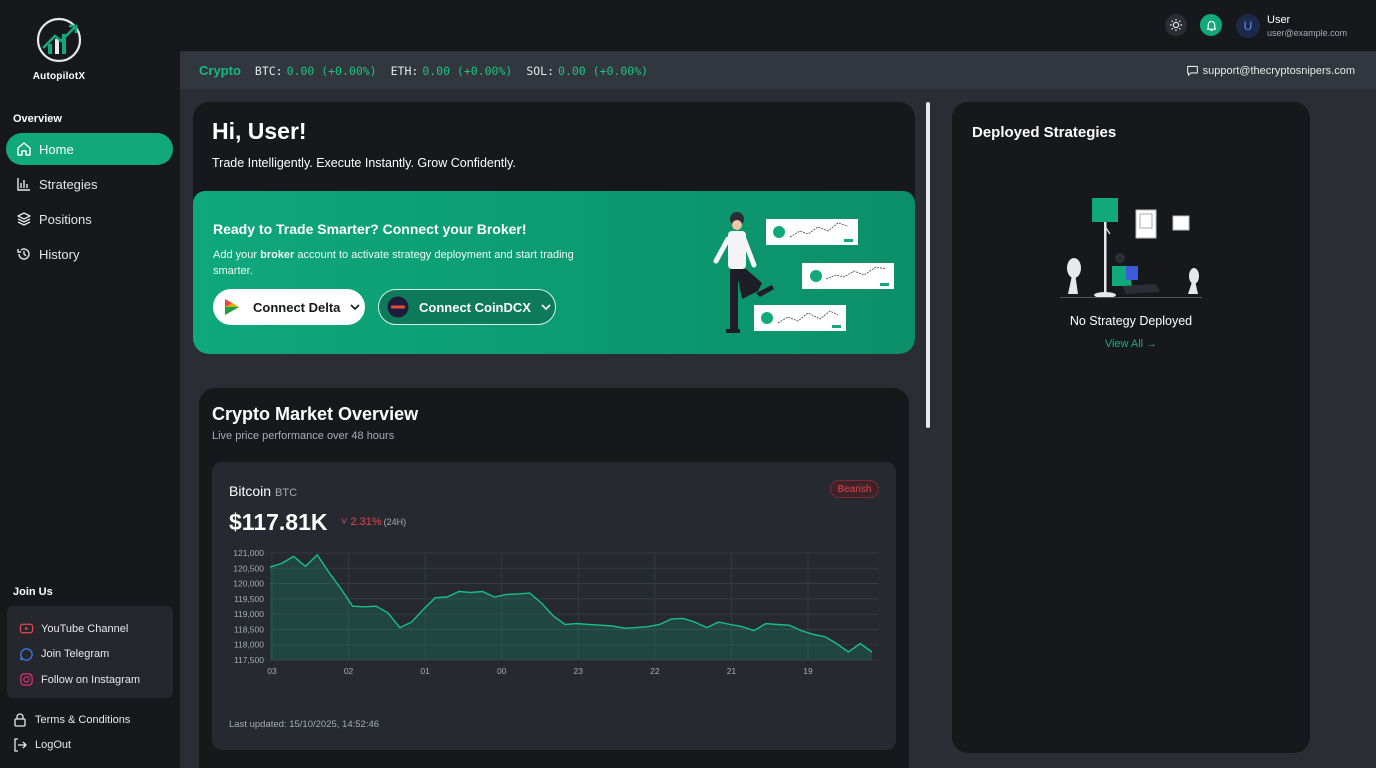 The height and width of the screenshot is (768, 1376). Describe the element at coordinates (268, 70) in the screenshot. I see `ticker-symbol: BTC:` at that location.